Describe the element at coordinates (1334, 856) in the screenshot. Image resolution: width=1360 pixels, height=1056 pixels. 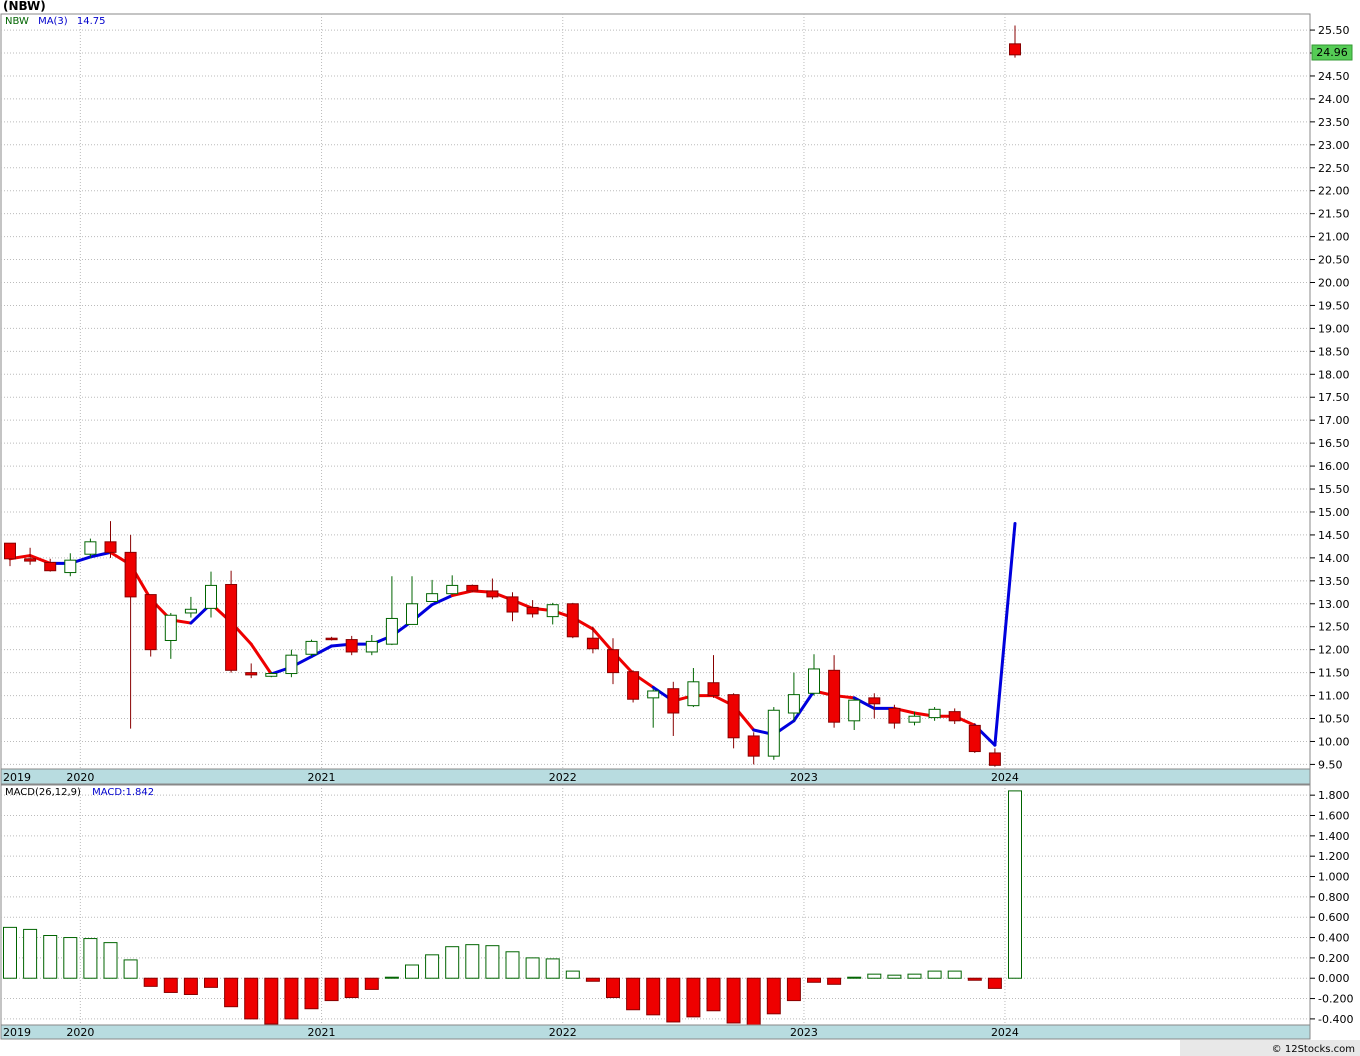
I see `macd-y-tick-label: 1.200` at that location.